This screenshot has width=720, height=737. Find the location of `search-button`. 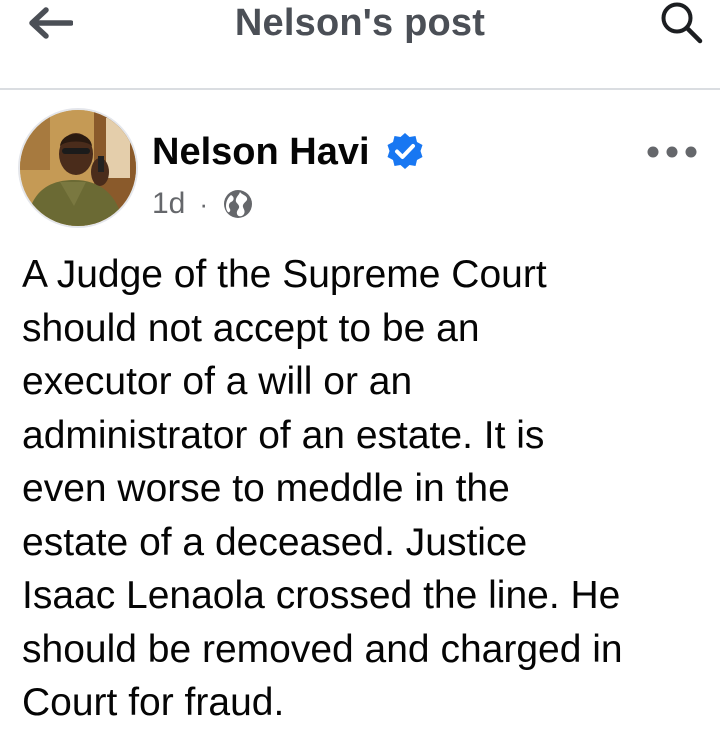

search-button is located at coordinates (681, 23).